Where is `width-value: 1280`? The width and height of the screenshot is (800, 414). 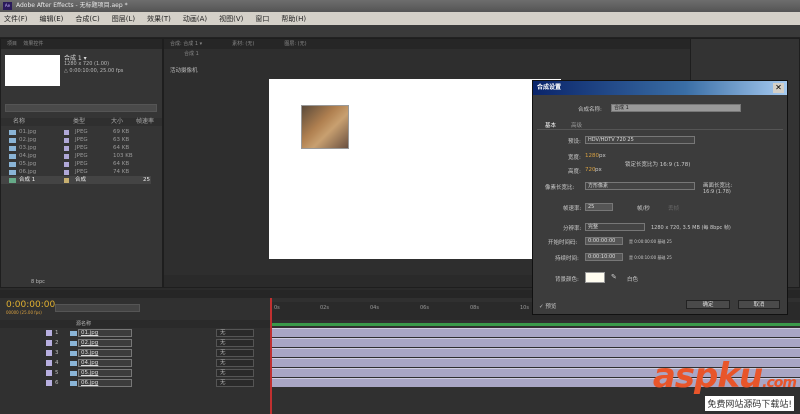
width-value: 1280 is located at coordinates (592, 156).